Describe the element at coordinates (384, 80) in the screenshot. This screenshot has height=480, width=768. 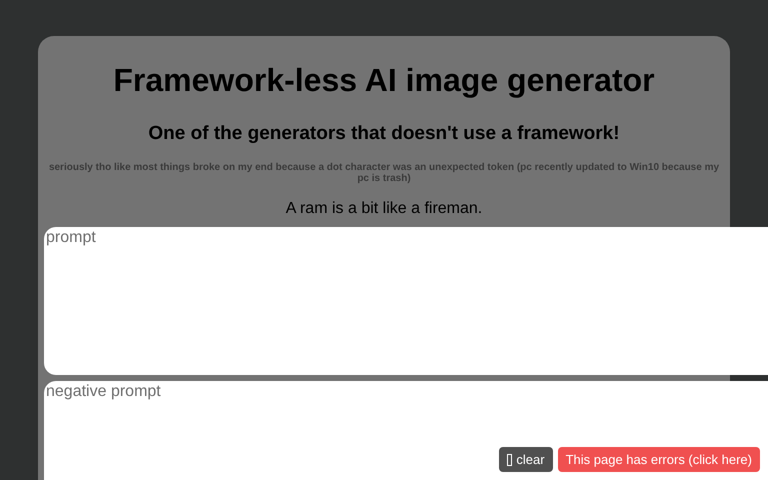
I see `page-title: Framework-less AI image generator` at that location.